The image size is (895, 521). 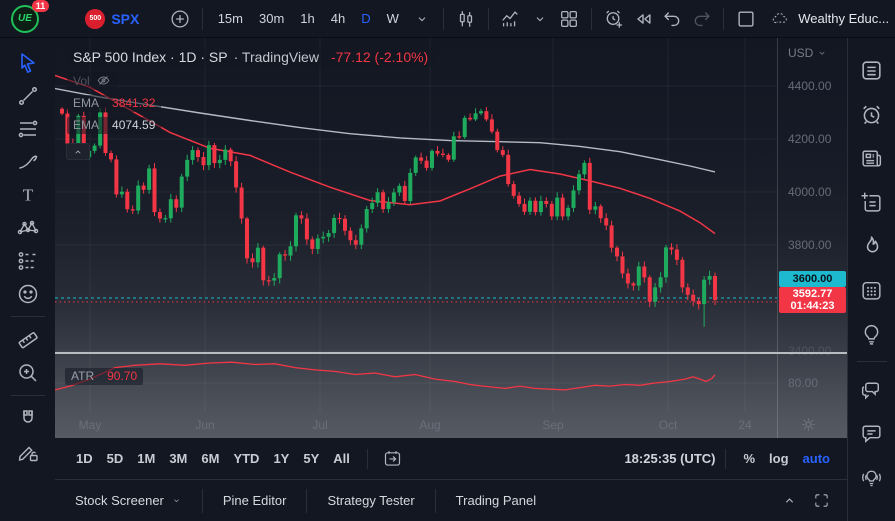 What do you see at coordinates (134, 103) in the screenshot?
I see `ema-fast-value: 3841.32` at bounding box center [134, 103].